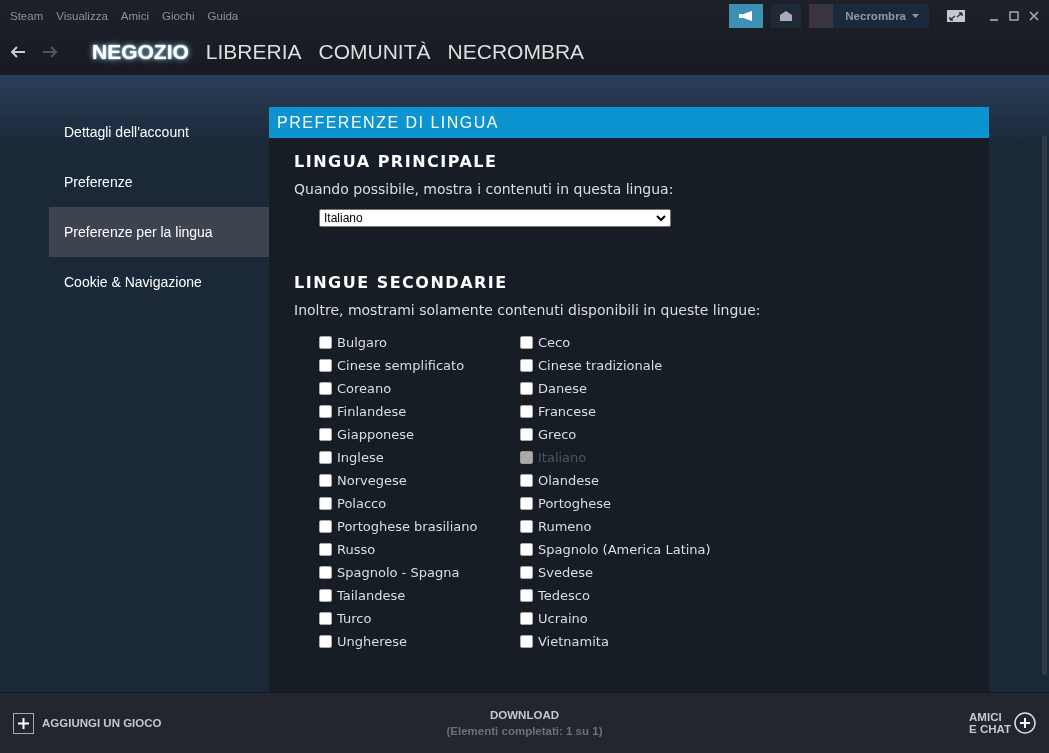  What do you see at coordinates (27, 16) in the screenshot?
I see `menu-item: Steam` at bounding box center [27, 16].